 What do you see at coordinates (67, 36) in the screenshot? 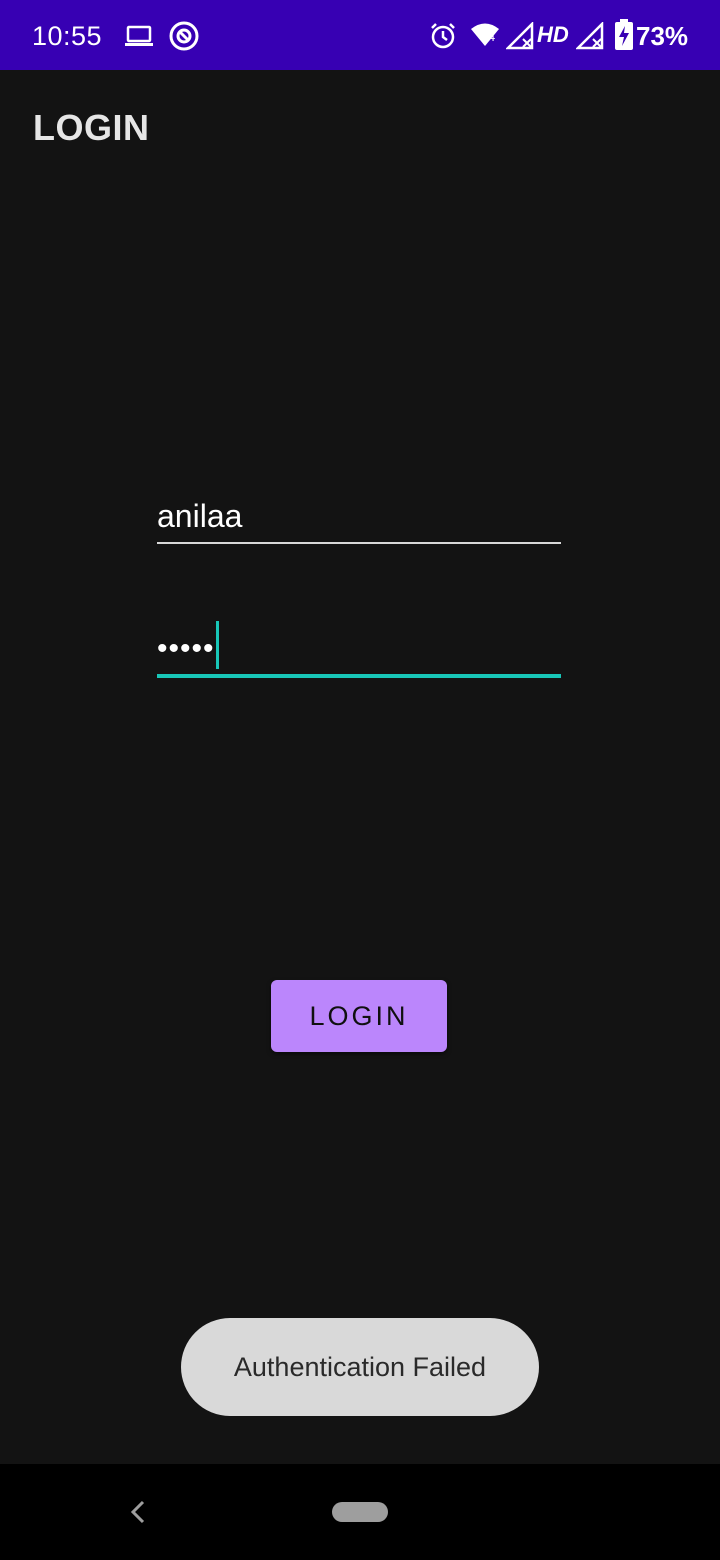
I see `status-time: 10:55` at bounding box center [67, 36].